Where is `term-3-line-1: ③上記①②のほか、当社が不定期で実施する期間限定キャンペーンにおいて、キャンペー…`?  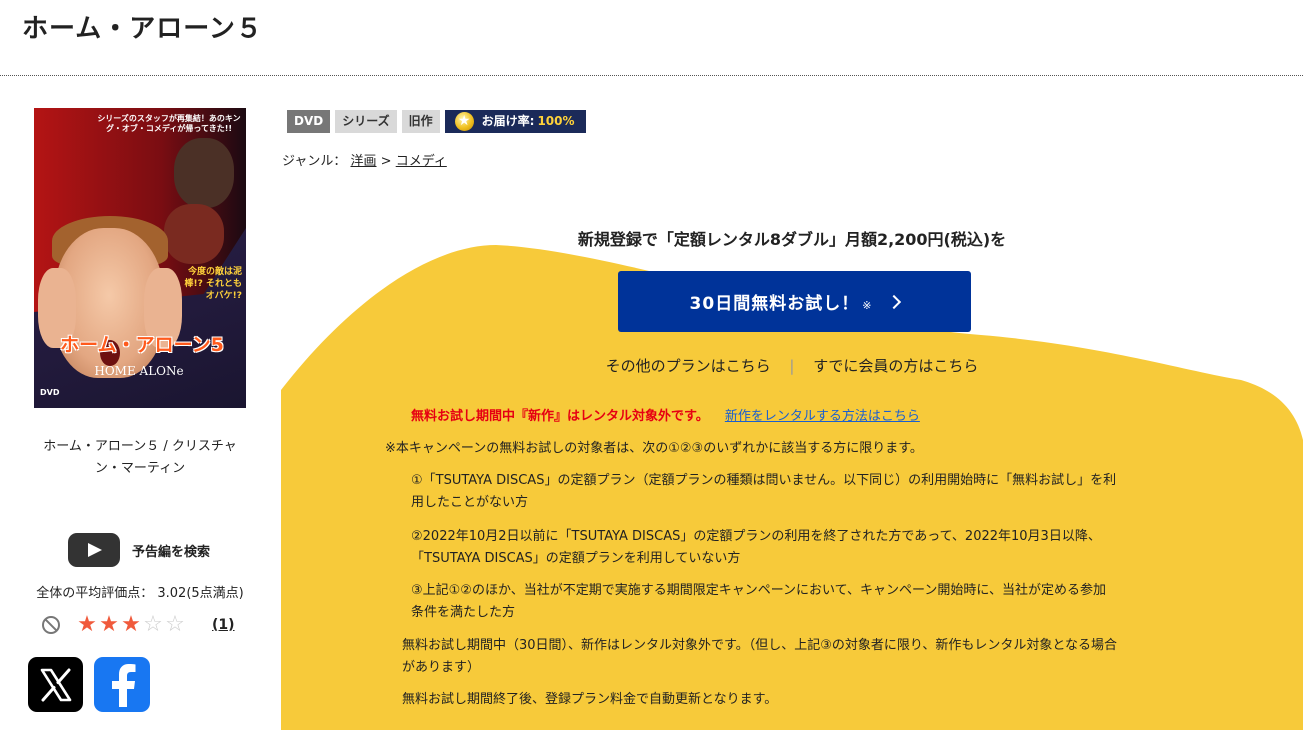
term-3-line-1: ③上記①②のほか、当社が不定期で実施する期間限定キャンペーンにおいて、キャンペー… is located at coordinates (758, 590).